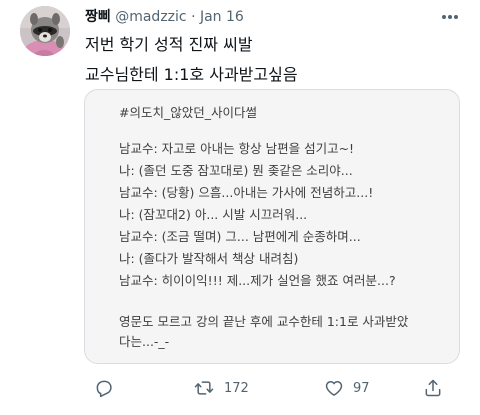 This screenshot has width=480, height=415. What do you see at coordinates (144, 341) in the screenshot?
I see `card-line-11: 다는...-_-` at bounding box center [144, 341].